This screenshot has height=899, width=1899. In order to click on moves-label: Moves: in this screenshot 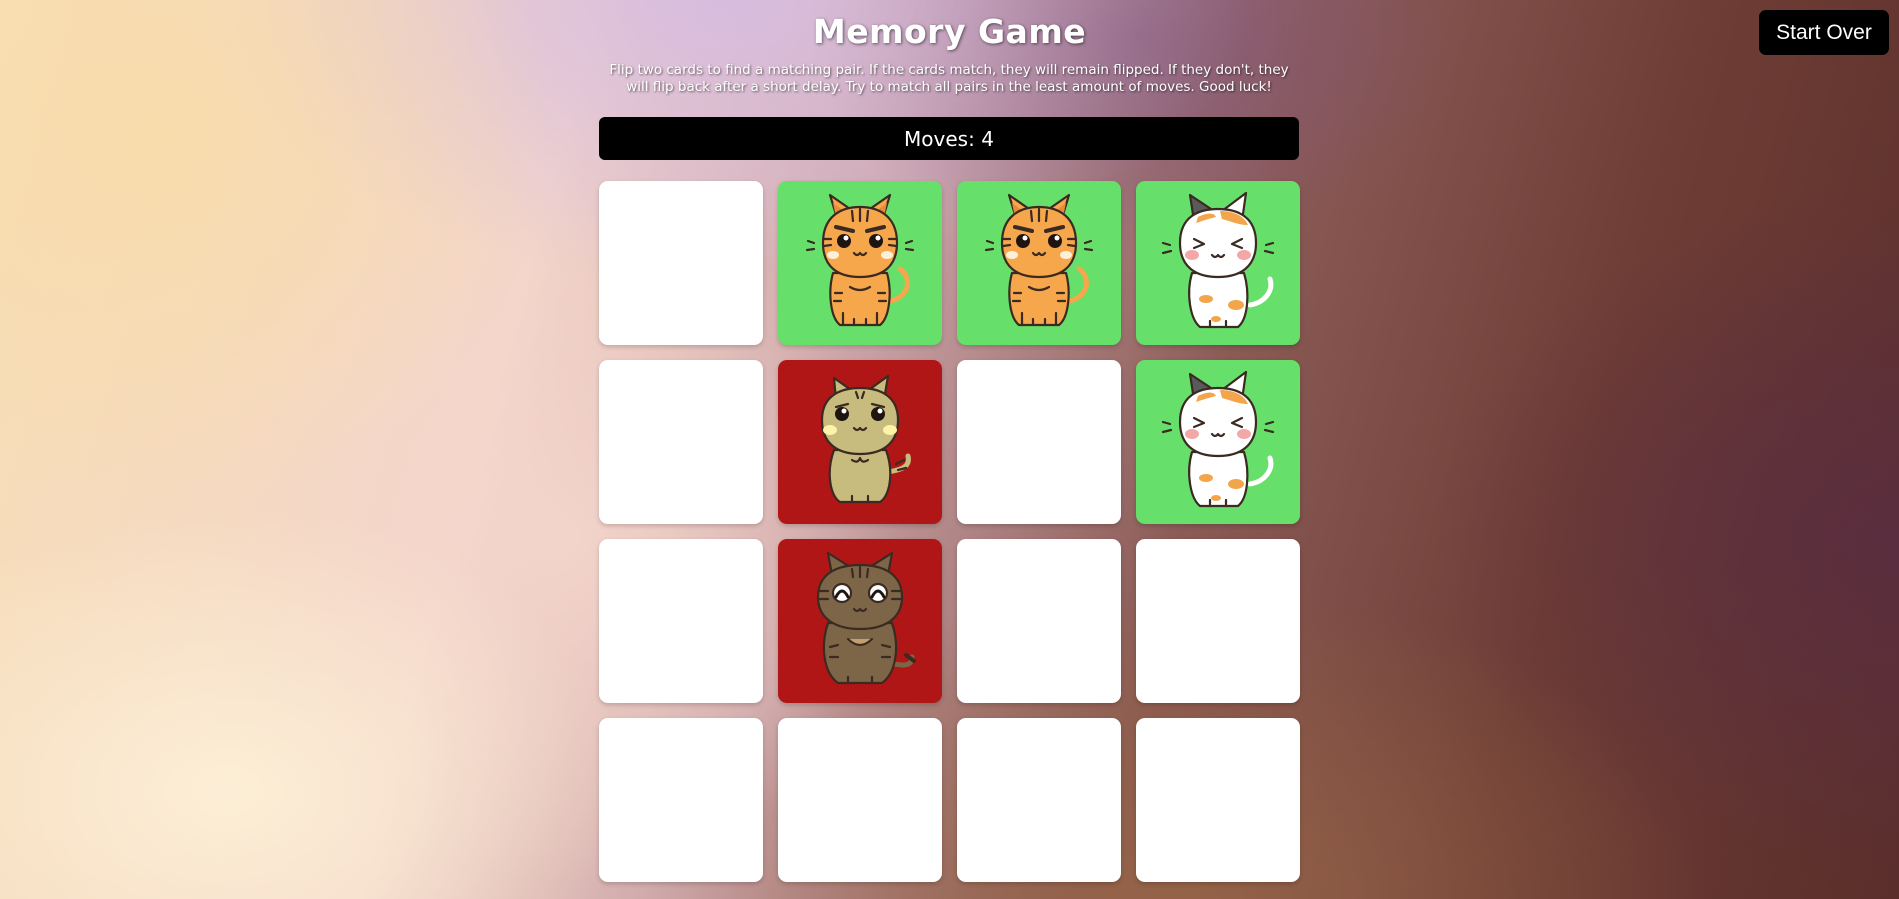, I will do `click(939, 138)`.